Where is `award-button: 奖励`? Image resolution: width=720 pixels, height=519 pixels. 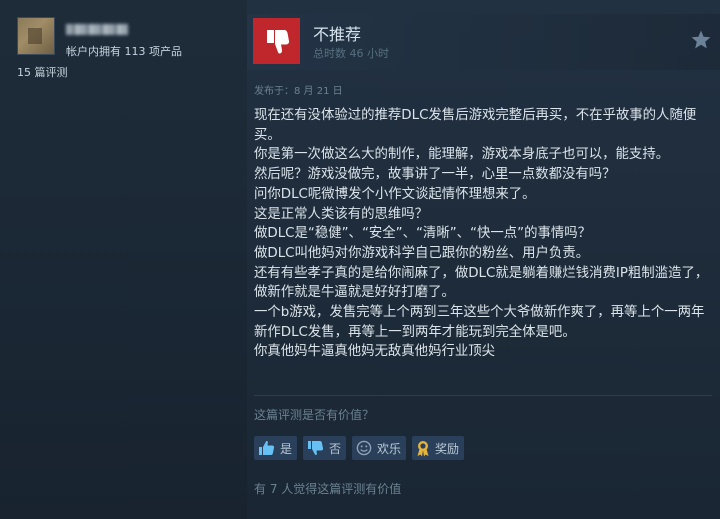 award-button: 奖励 is located at coordinates (438, 448).